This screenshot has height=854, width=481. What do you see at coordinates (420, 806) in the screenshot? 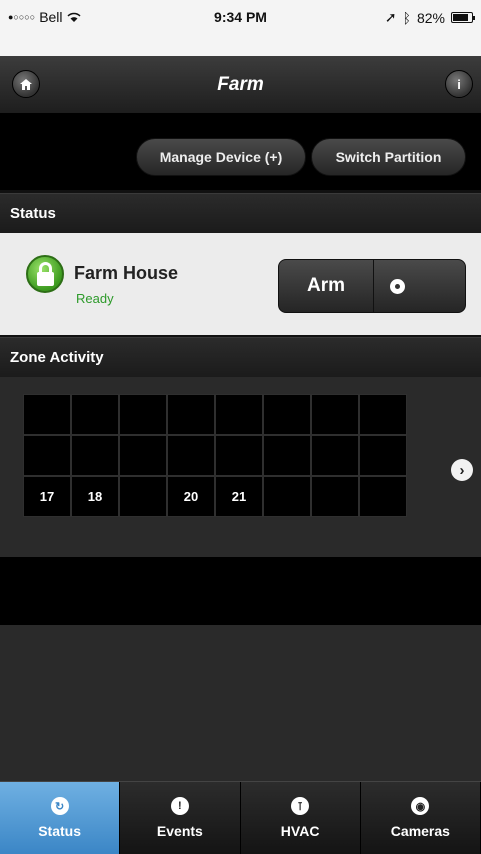
I see `eye-icon: ◉` at bounding box center [420, 806].